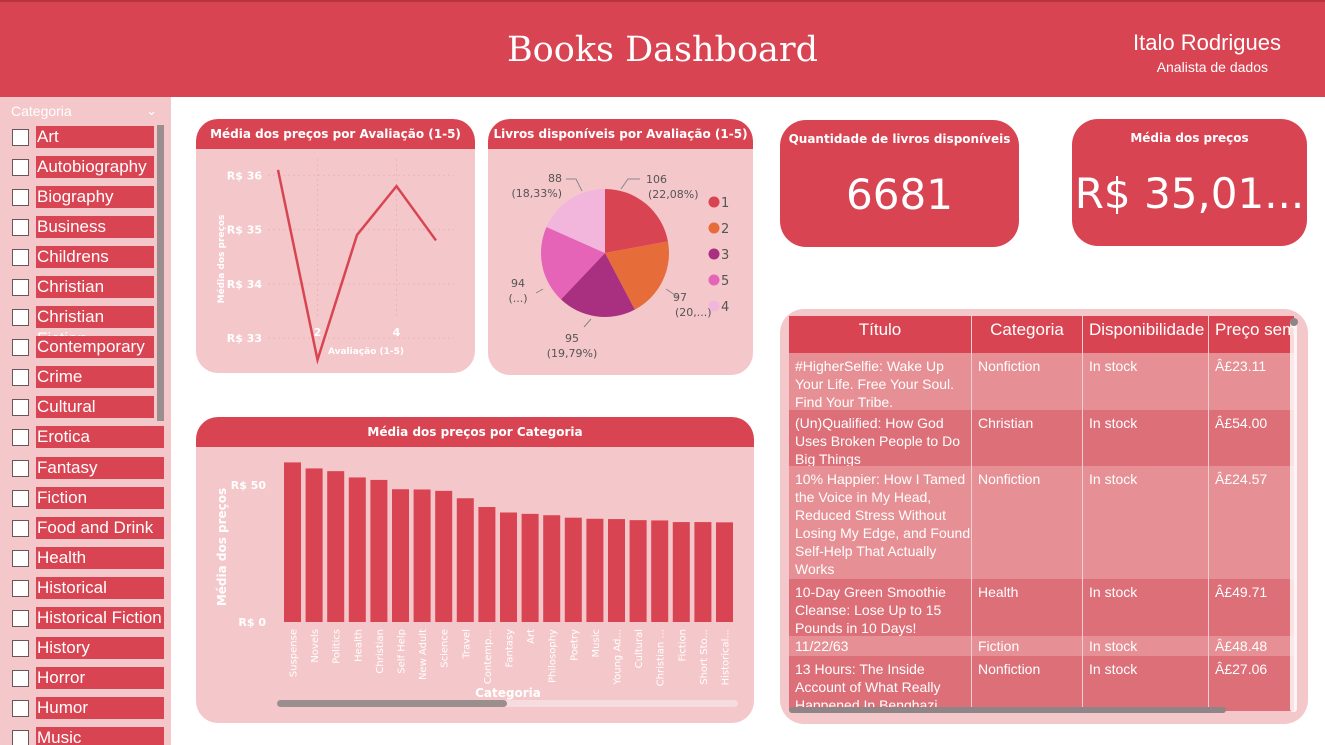 The width and height of the screenshot is (1325, 745). Describe the element at coordinates (95, 407) in the screenshot. I see `slicer-item-label: Cultural` at that location.